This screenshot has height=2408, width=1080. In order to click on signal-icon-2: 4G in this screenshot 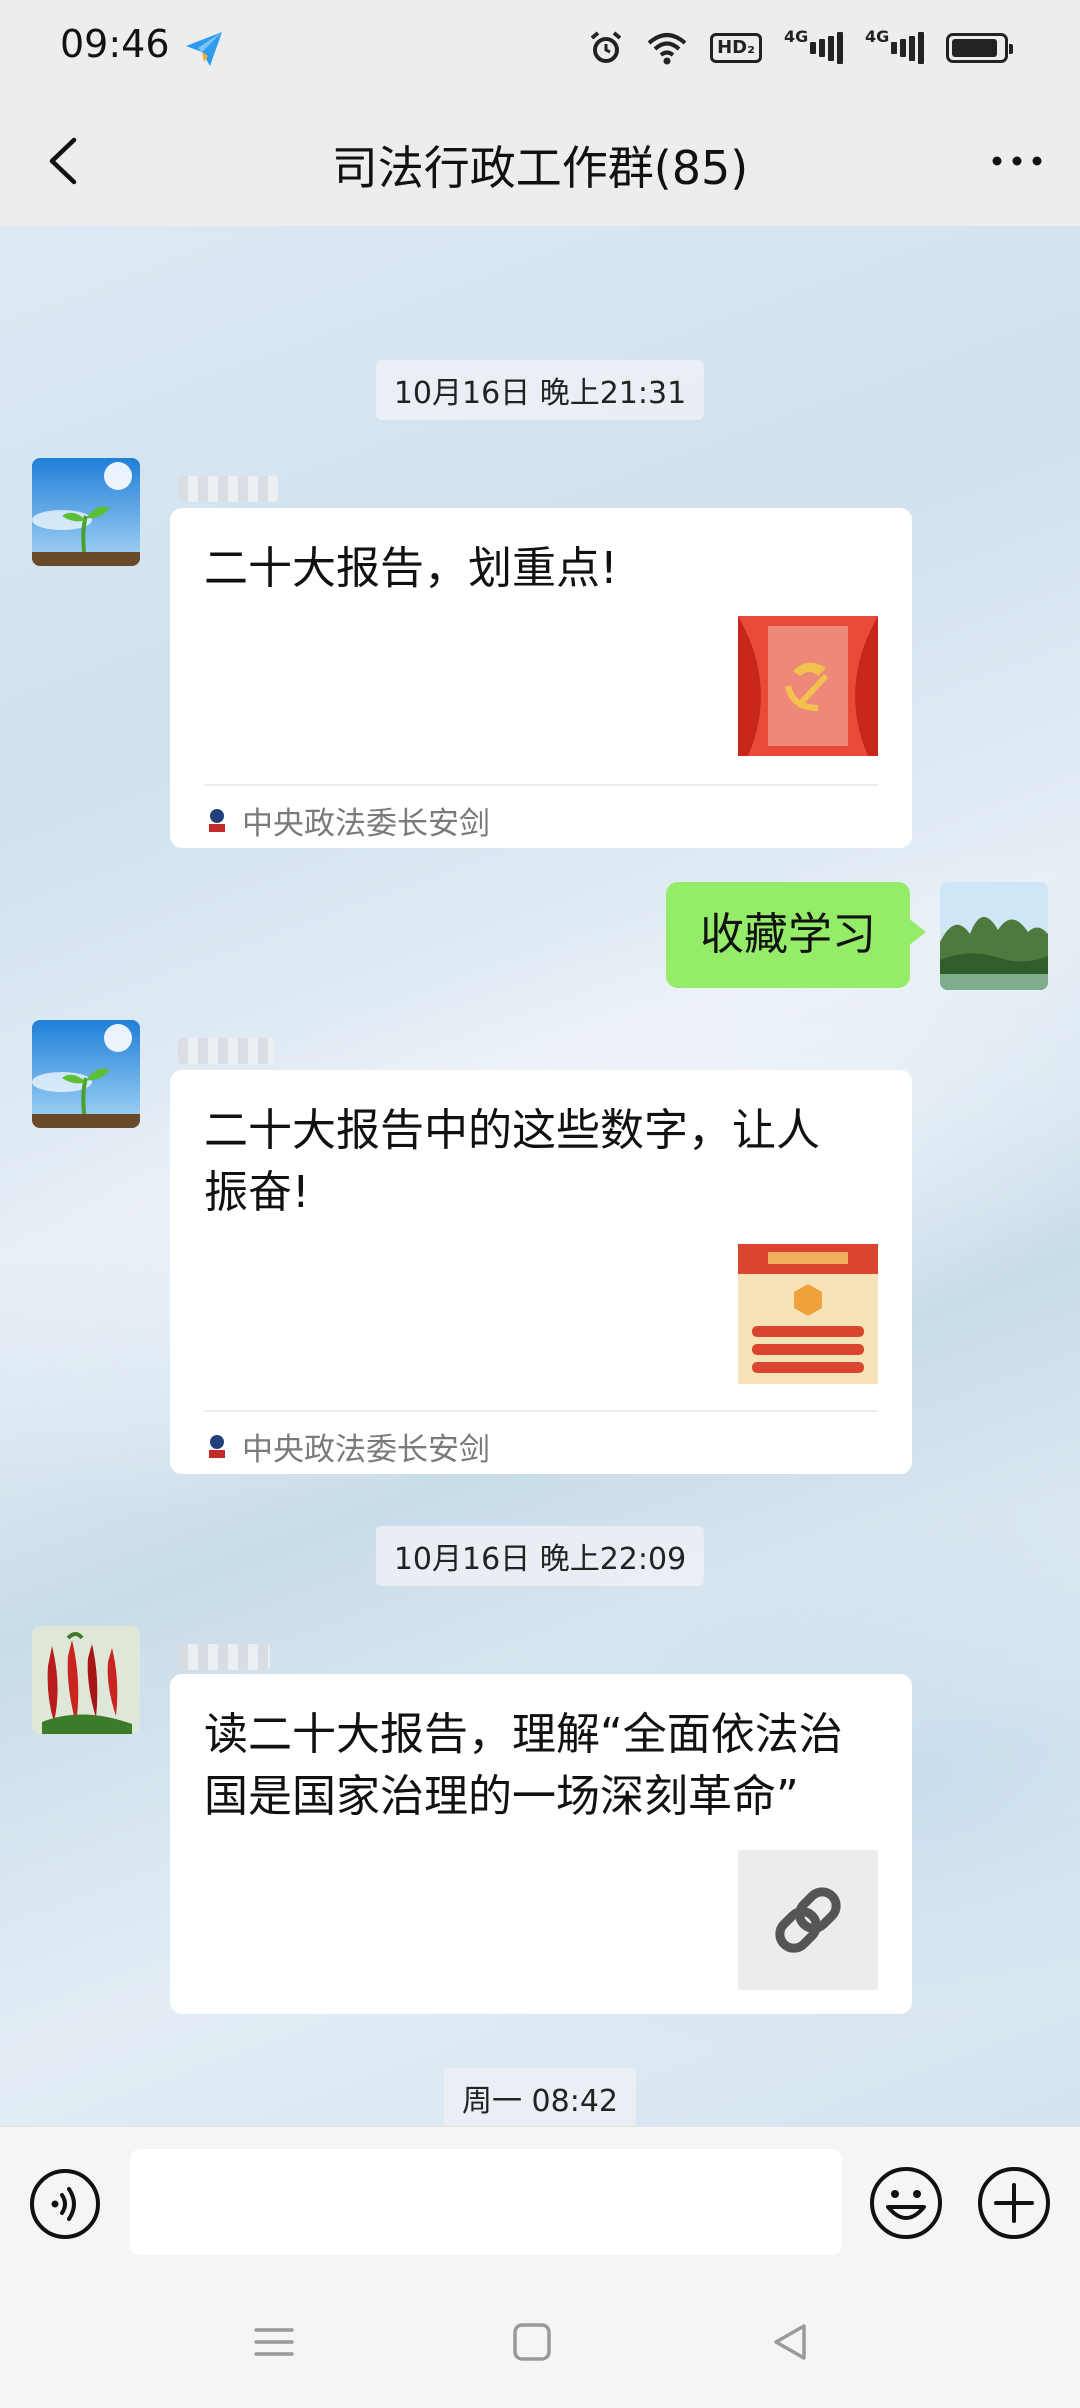, I will do `click(894, 46)`.